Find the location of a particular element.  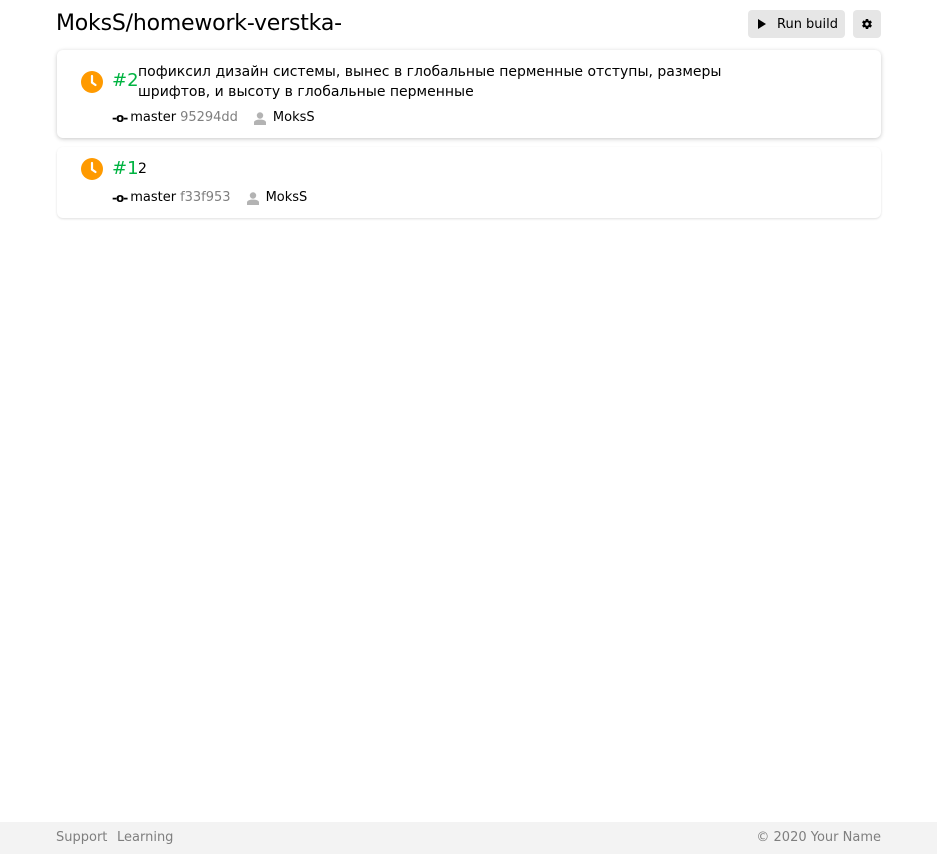

run-build-button: Run build is located at coordinates (796, 24).